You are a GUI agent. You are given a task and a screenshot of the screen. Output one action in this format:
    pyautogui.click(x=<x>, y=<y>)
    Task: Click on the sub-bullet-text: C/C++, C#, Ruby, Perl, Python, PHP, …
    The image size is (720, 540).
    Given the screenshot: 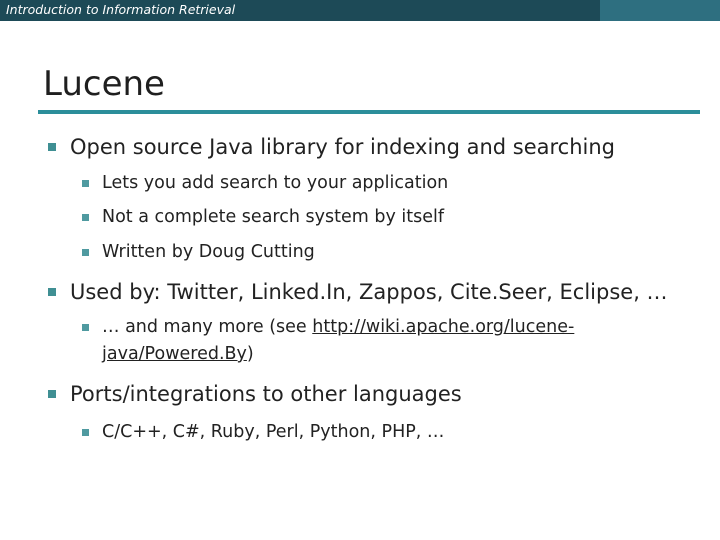 What is the action you would take?
    pyautogui.click(x=273, y=432)
    